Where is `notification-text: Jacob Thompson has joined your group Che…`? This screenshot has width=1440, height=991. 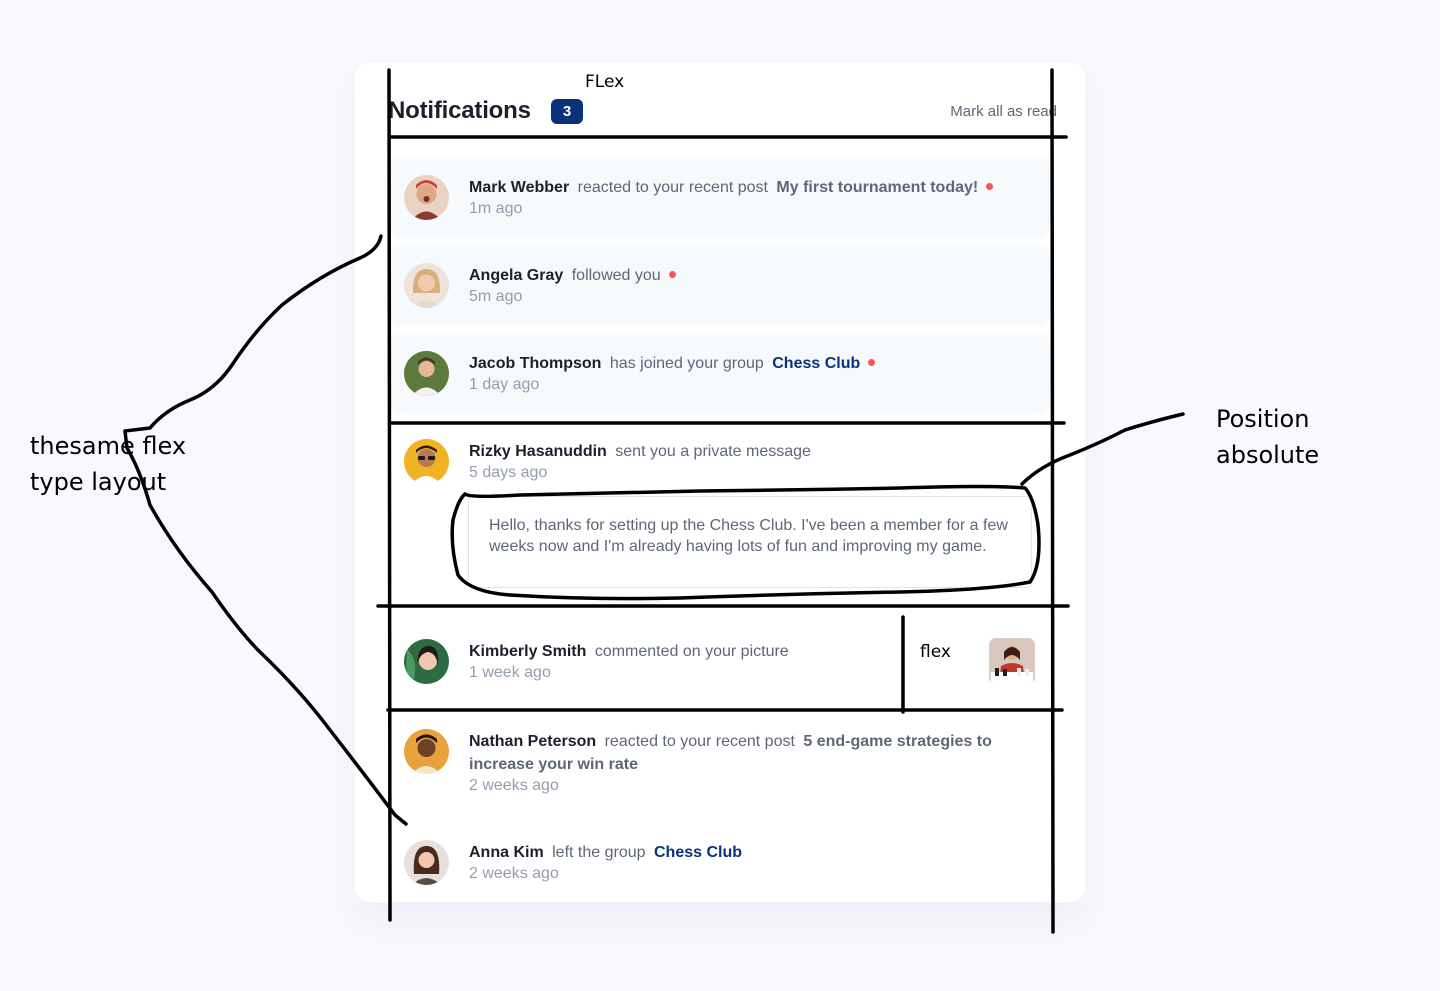
notification-text: Jacob Thompson has joined your group Che… is located at coordinates (749, 363).